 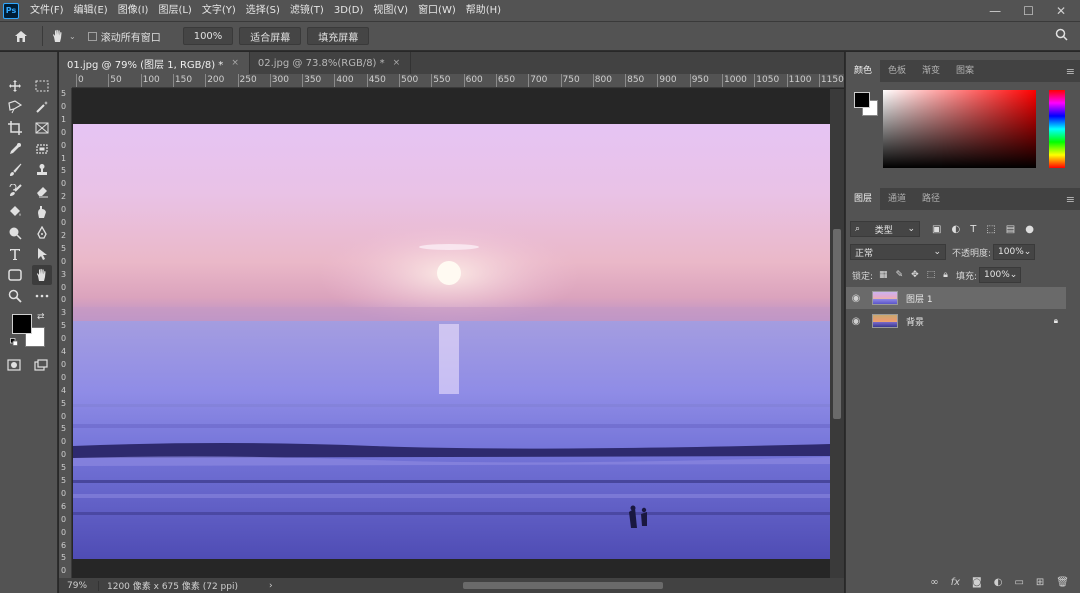 What do you see at coordinates (263, 10) in the screenshot?
I see `menu-select: 选择(S)` at bounding box center [263, 10].